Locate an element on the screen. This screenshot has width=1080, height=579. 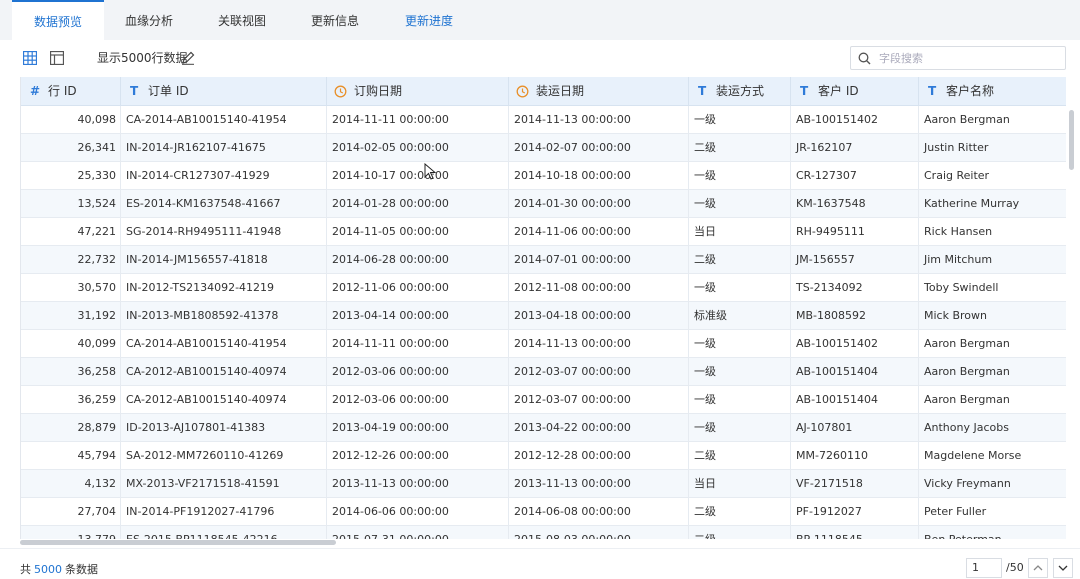
cell-customer-id: JR-162107 is located at coordinates (855, 147).